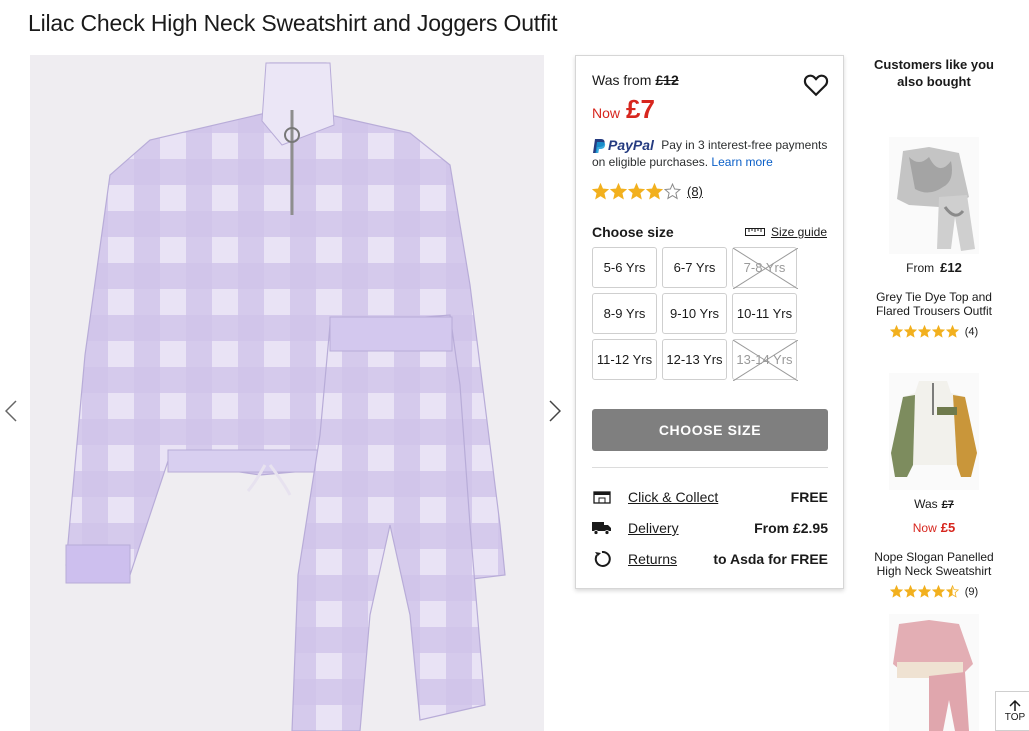 This screenshot has height=731, width=1029. I want to click on choose-size-button: CHOOSE SIZE, so click(710, 430).